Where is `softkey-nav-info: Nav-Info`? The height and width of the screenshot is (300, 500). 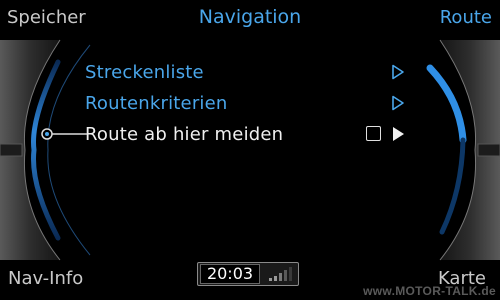 softkey-nav-info: Nav-Info is located at coordinates (45, 278).